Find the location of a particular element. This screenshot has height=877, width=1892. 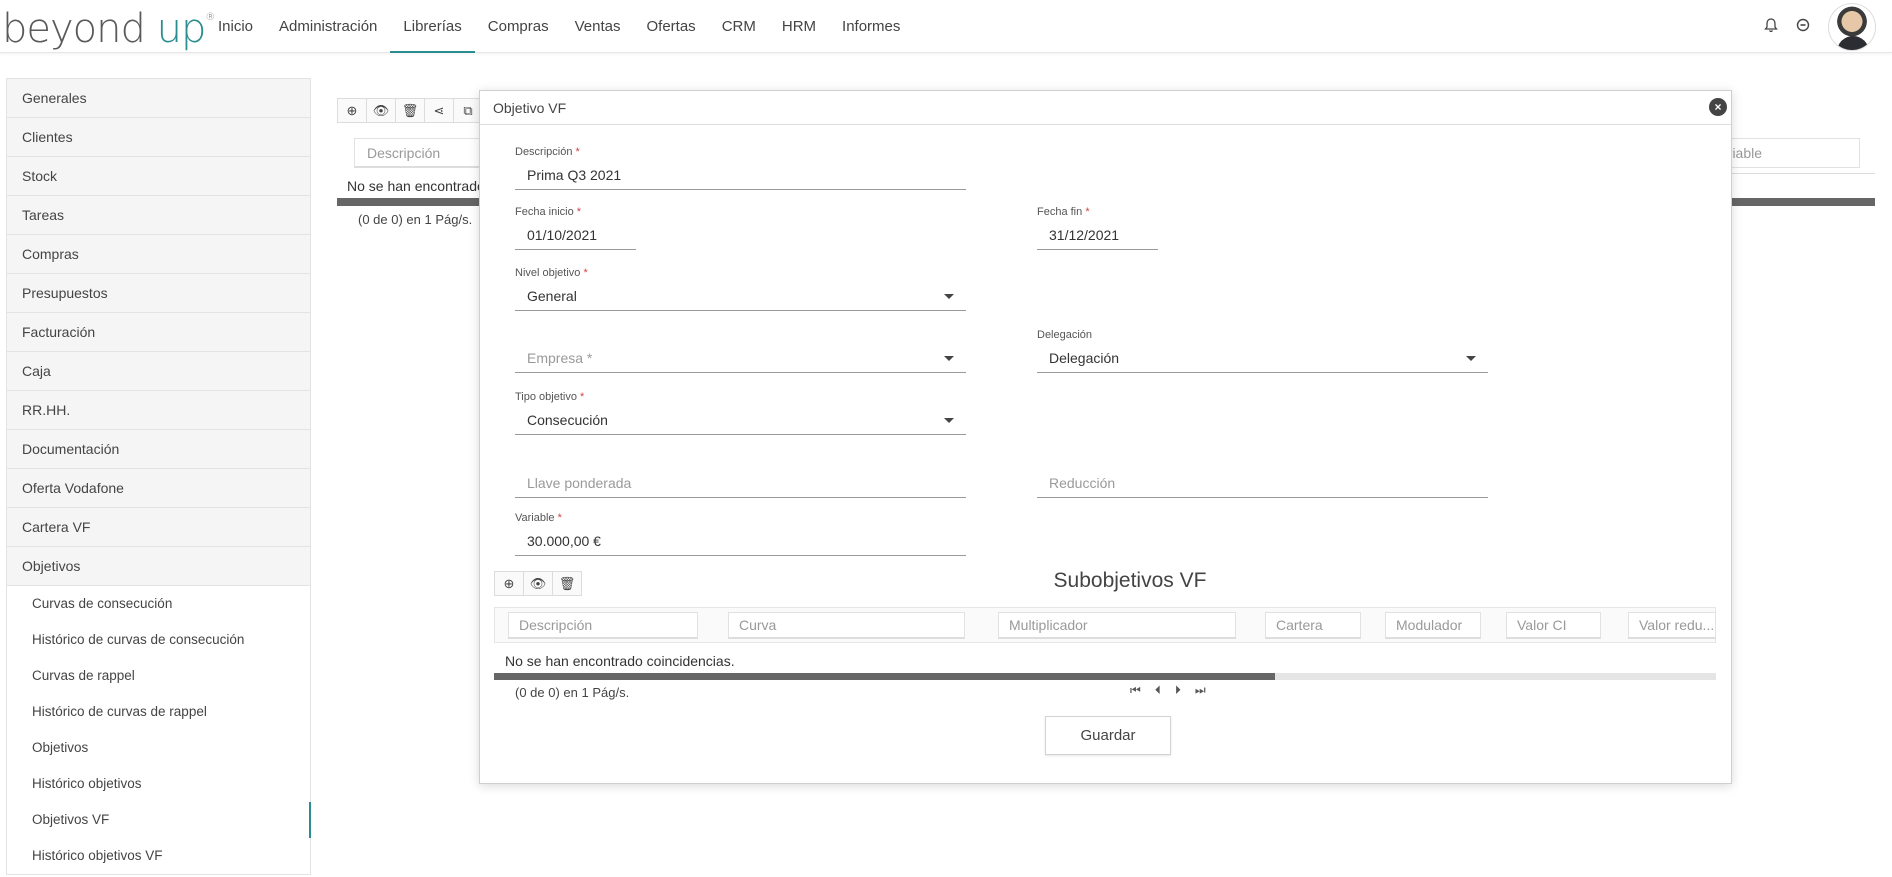

descripcion-input: Prima Q3 2021 is located at coordinates (740, 175).